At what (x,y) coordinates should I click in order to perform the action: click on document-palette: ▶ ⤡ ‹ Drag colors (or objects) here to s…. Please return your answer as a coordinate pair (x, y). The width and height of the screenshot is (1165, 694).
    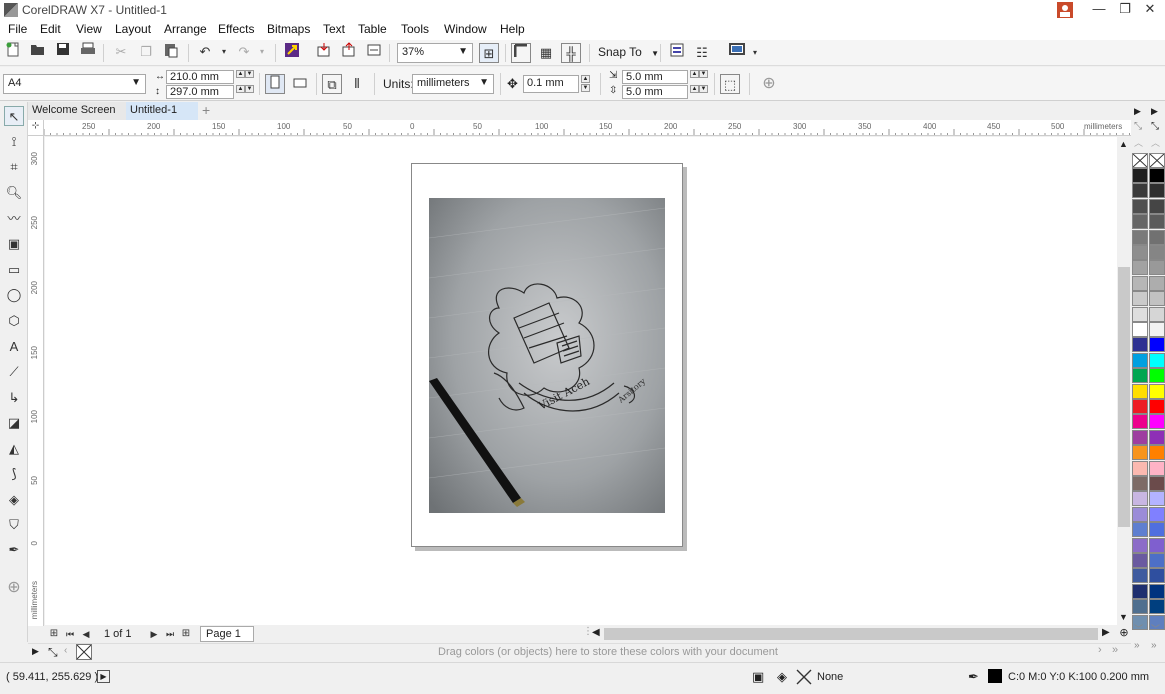
    Looking at the image, I should click on (580, 652).